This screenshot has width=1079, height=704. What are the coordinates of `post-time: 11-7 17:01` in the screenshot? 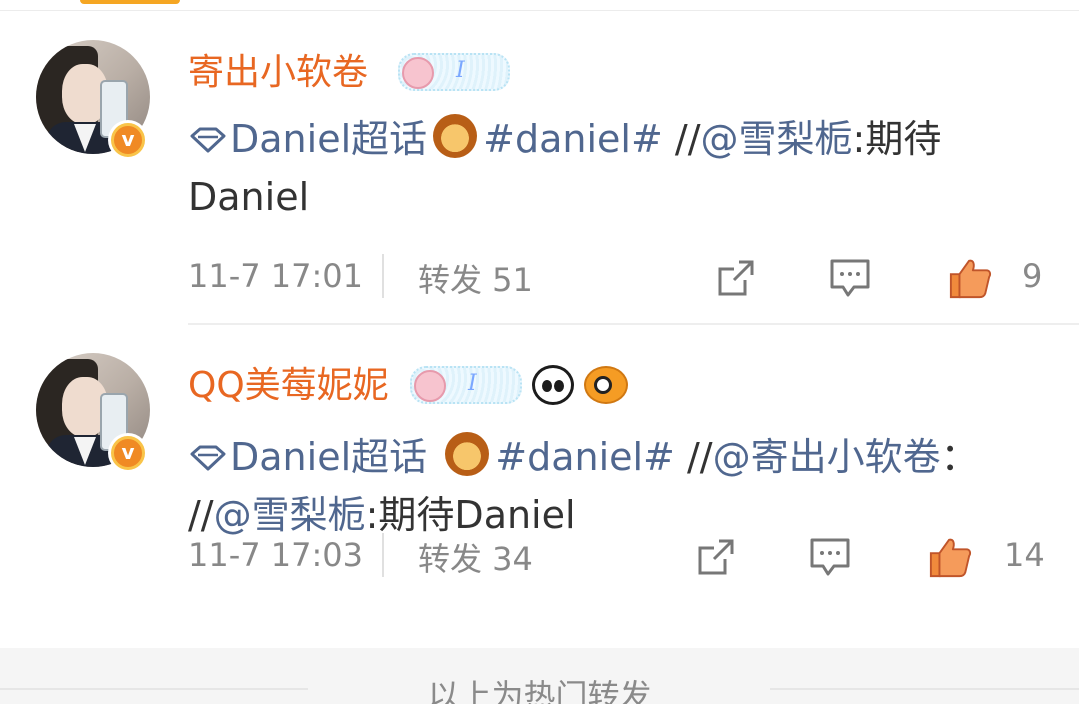 It's located at (276, 276).